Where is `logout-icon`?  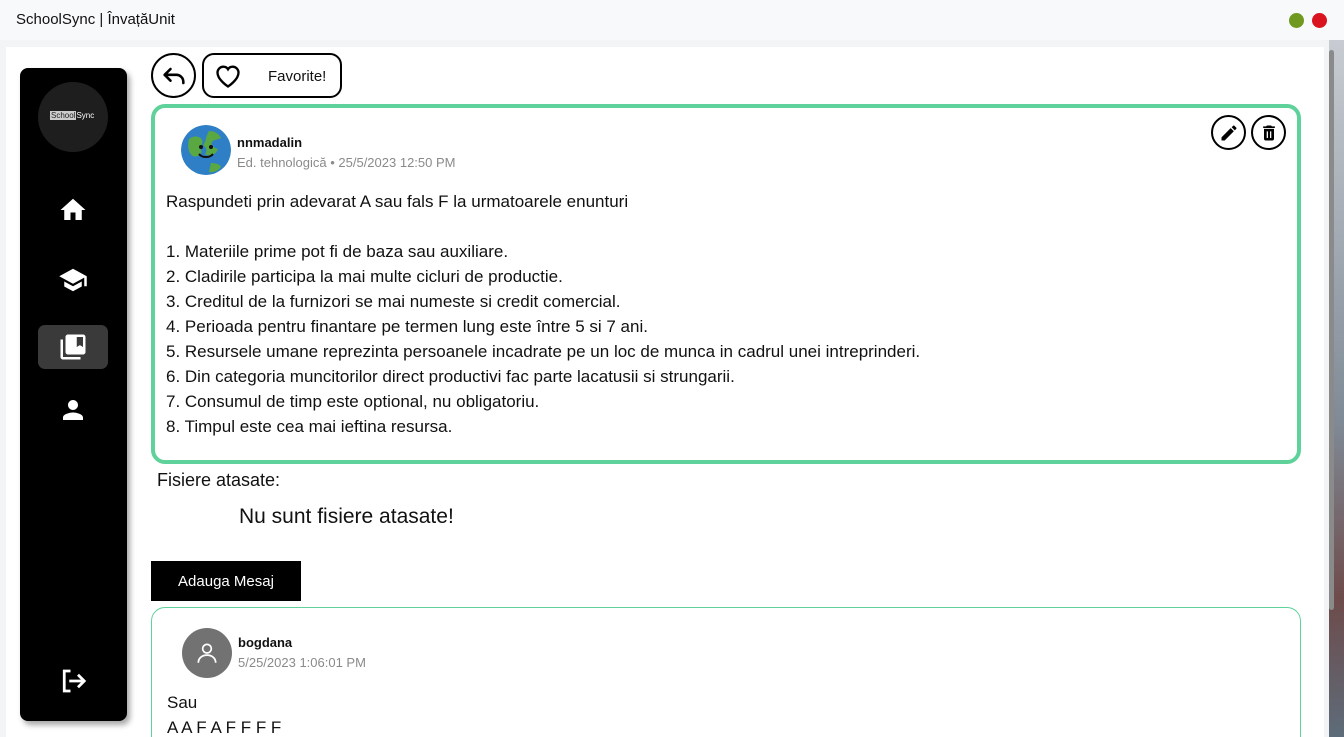 logout-icon is located at coordinates (74, 681).